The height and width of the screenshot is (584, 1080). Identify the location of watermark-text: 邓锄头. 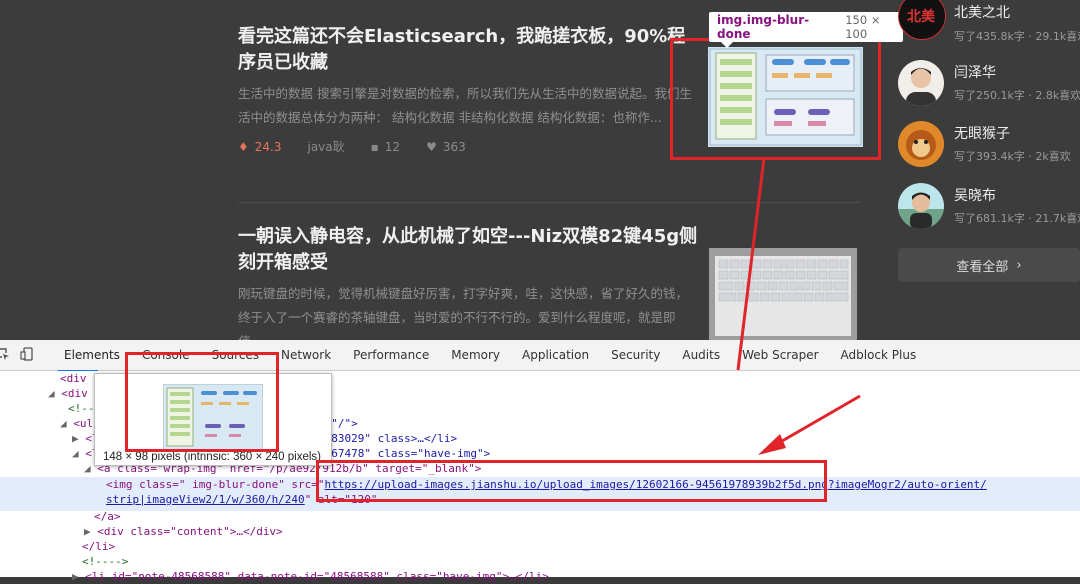
(1002, 530).